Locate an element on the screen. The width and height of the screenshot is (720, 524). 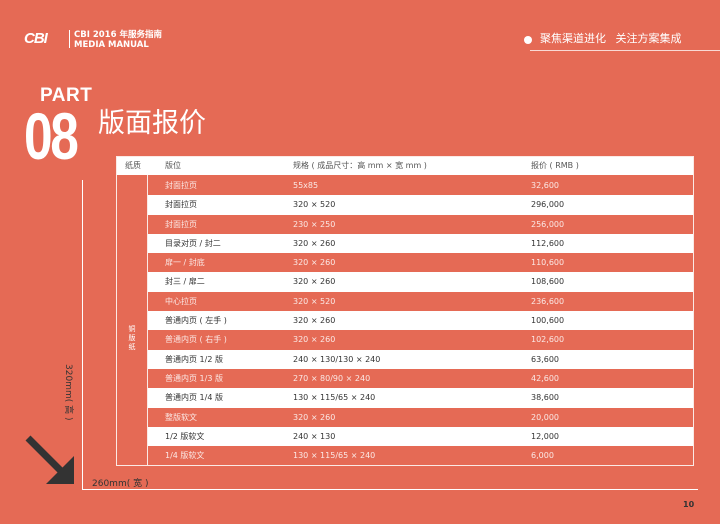
table-row: 封三 / 扉二 320 × 260 108,600 is located at coordinates (420, 282).